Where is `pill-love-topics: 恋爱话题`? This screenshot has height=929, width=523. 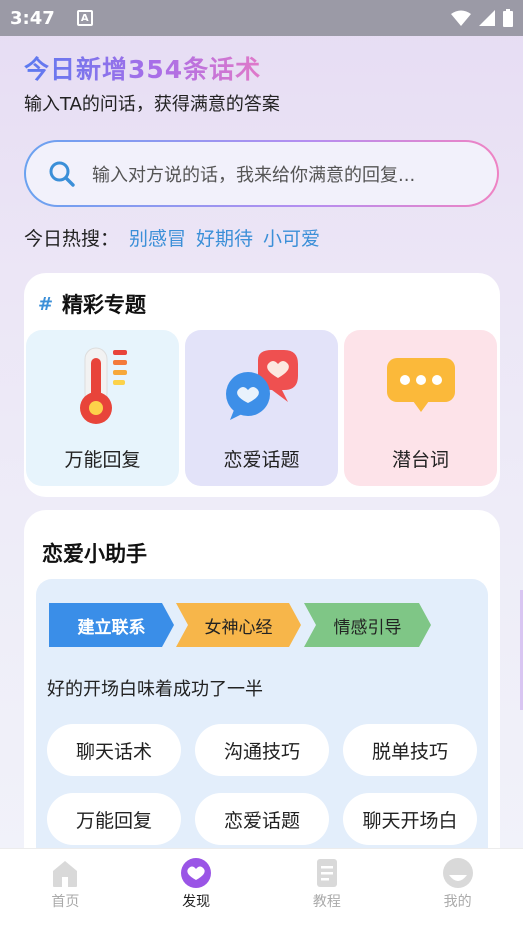 pill-love-topics: 恋爱话题 is located at coordinates (262, 819).